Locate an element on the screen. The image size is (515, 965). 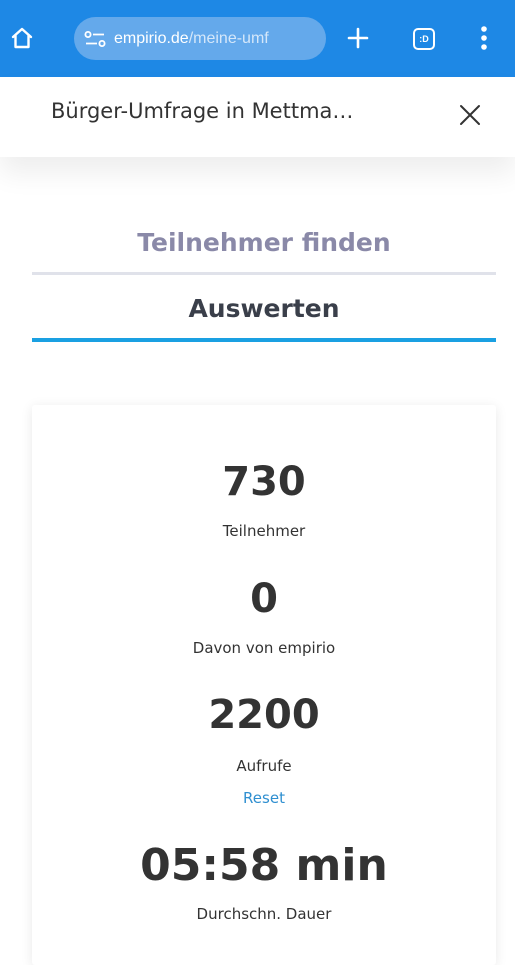
close-button is located at coordinates (470, 115).